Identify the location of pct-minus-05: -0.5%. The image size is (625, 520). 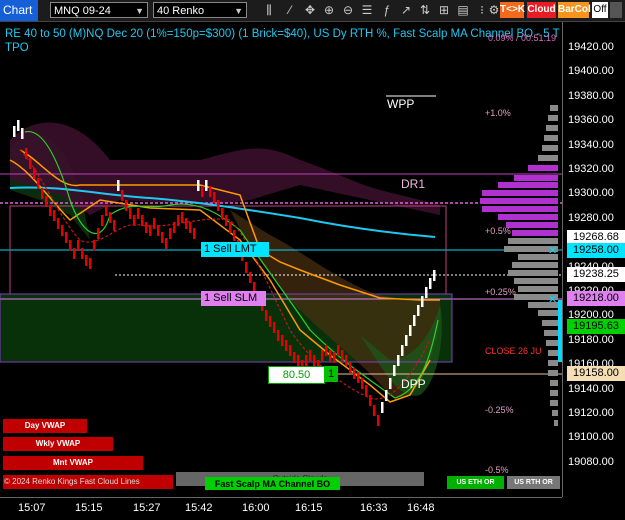
(497, 470).